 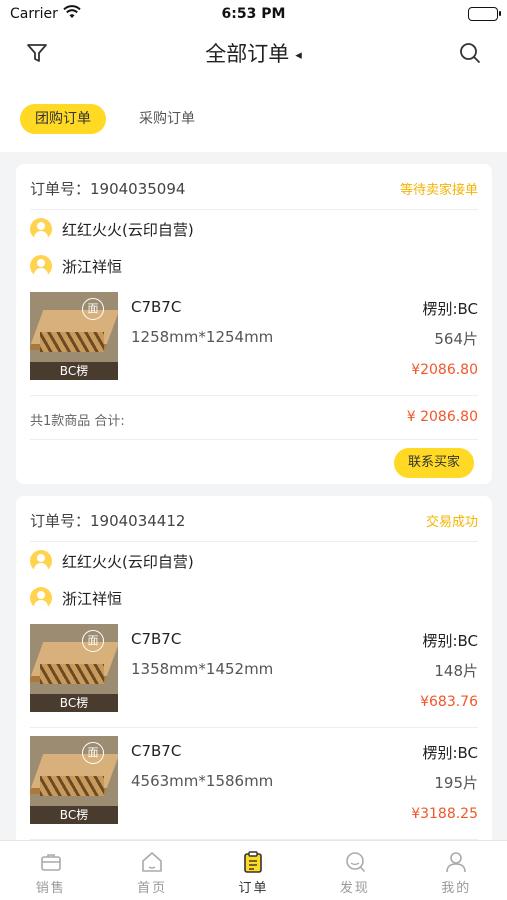 What do you see at coordinates (438, 190) in the screenshot?
I see `order-status: 等待卖家接单` at bounding box center [438, 190].